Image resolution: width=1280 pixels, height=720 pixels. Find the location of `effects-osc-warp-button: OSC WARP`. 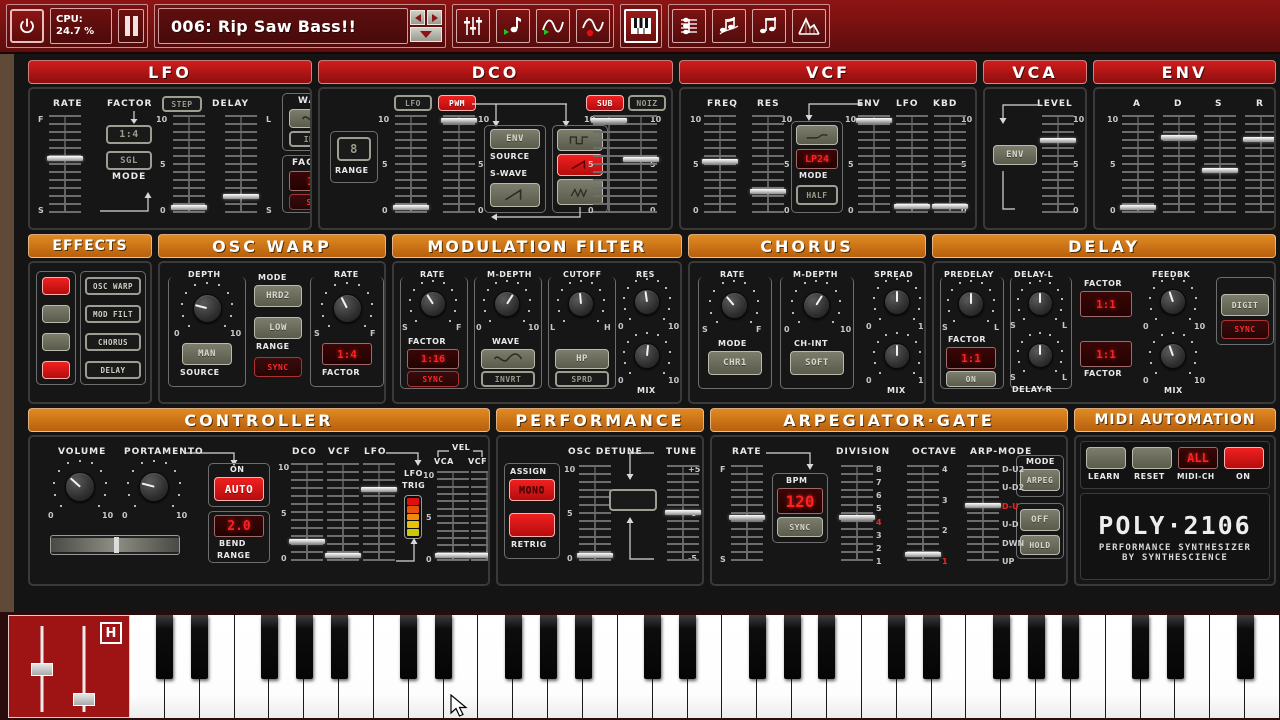

effects-osc-warp-button: OSC WARP is located at coordinates (113, 286).